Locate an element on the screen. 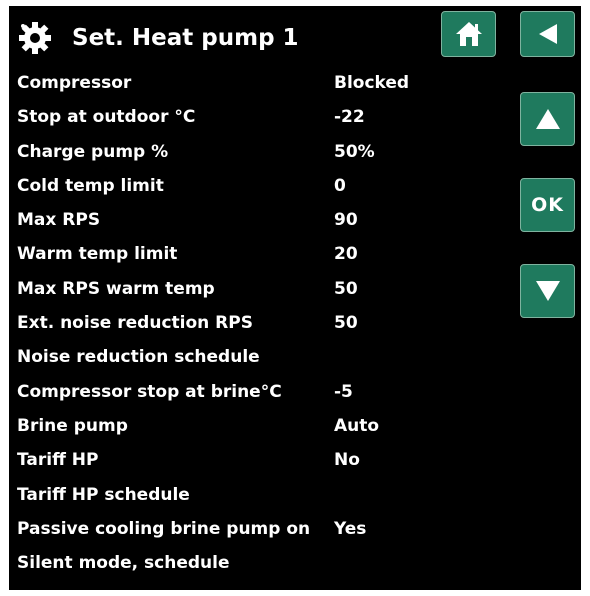 Image resolution: width=590 pixels, height=596 pixels. settings-row-max-rps-warm-temp: Max RPS warm temp 50 is located at coordinates (259, 291).